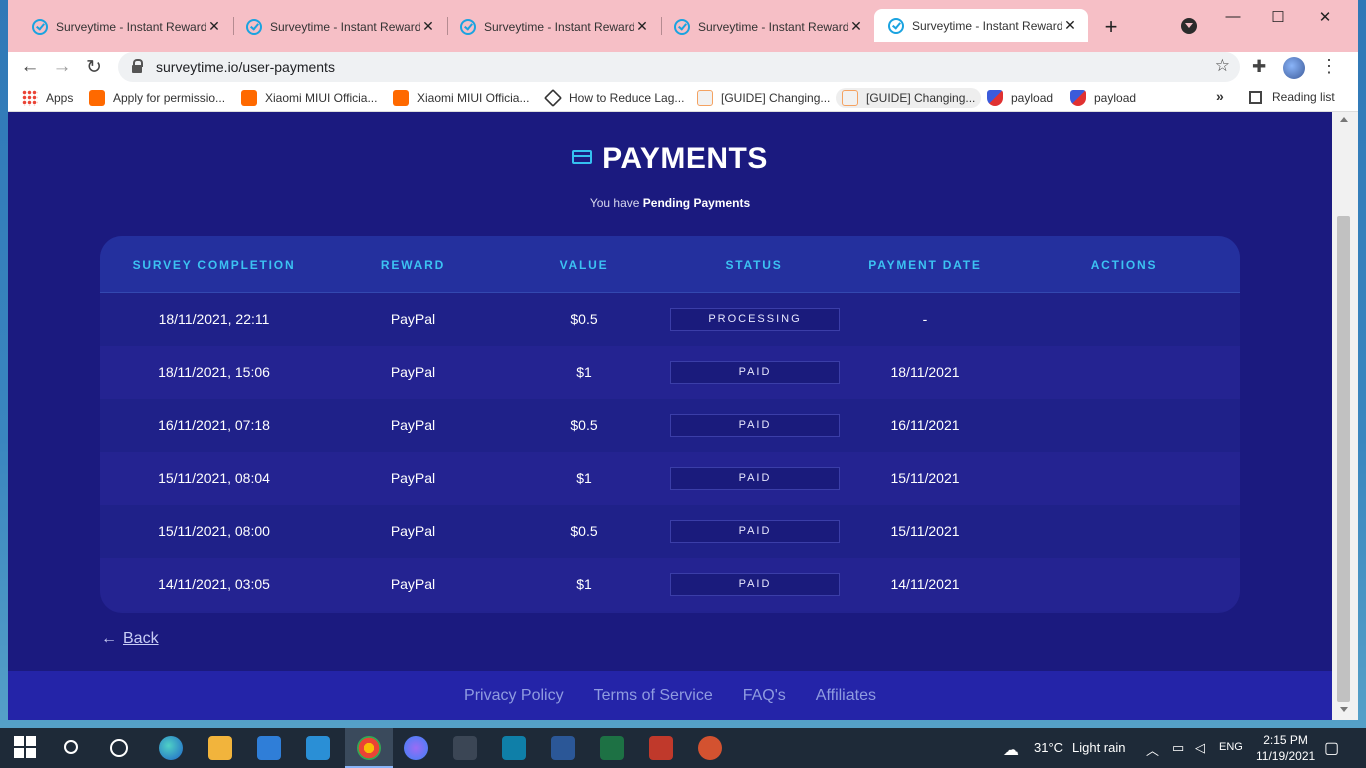 The image size is (1366, 768). Describe the element at coordinates (850, 98) in the screenshot. I see `xda-icon` at that location.